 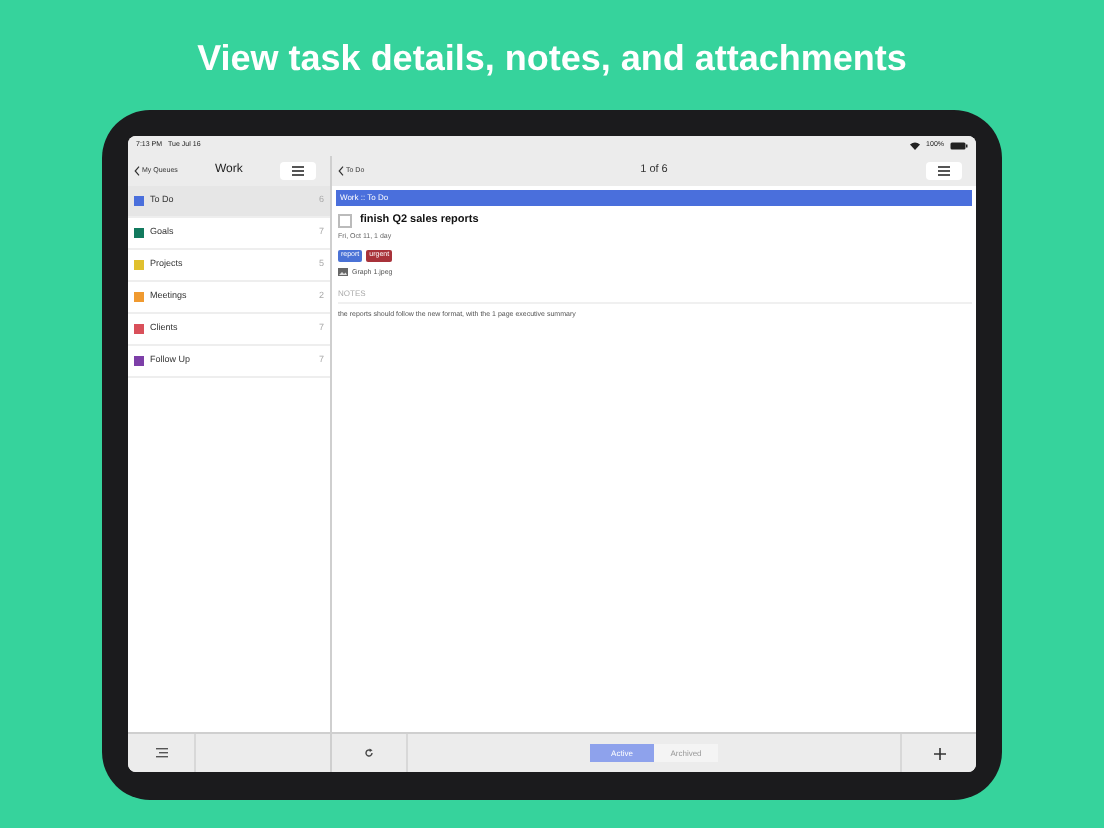 I want to click on task-checkbox, so click(x=345, y=220).